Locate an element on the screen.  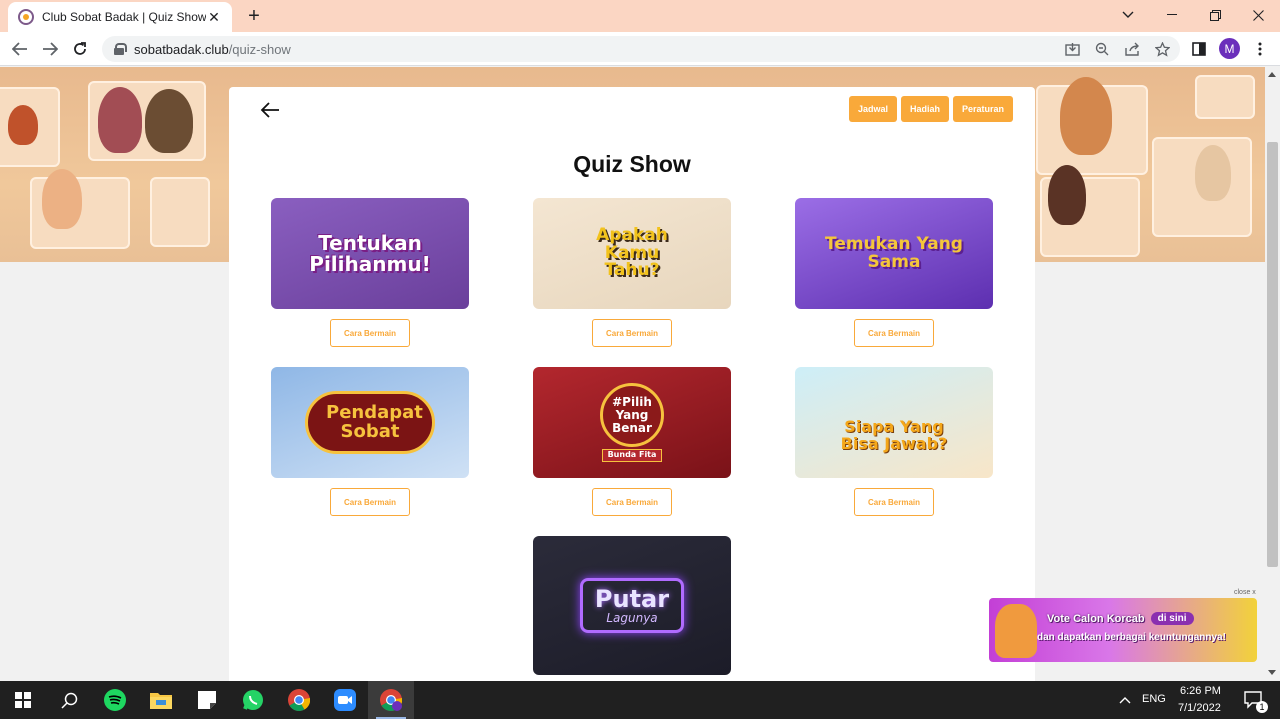
scroll-down-arrow-icon is located at coordinates (1272, 672).